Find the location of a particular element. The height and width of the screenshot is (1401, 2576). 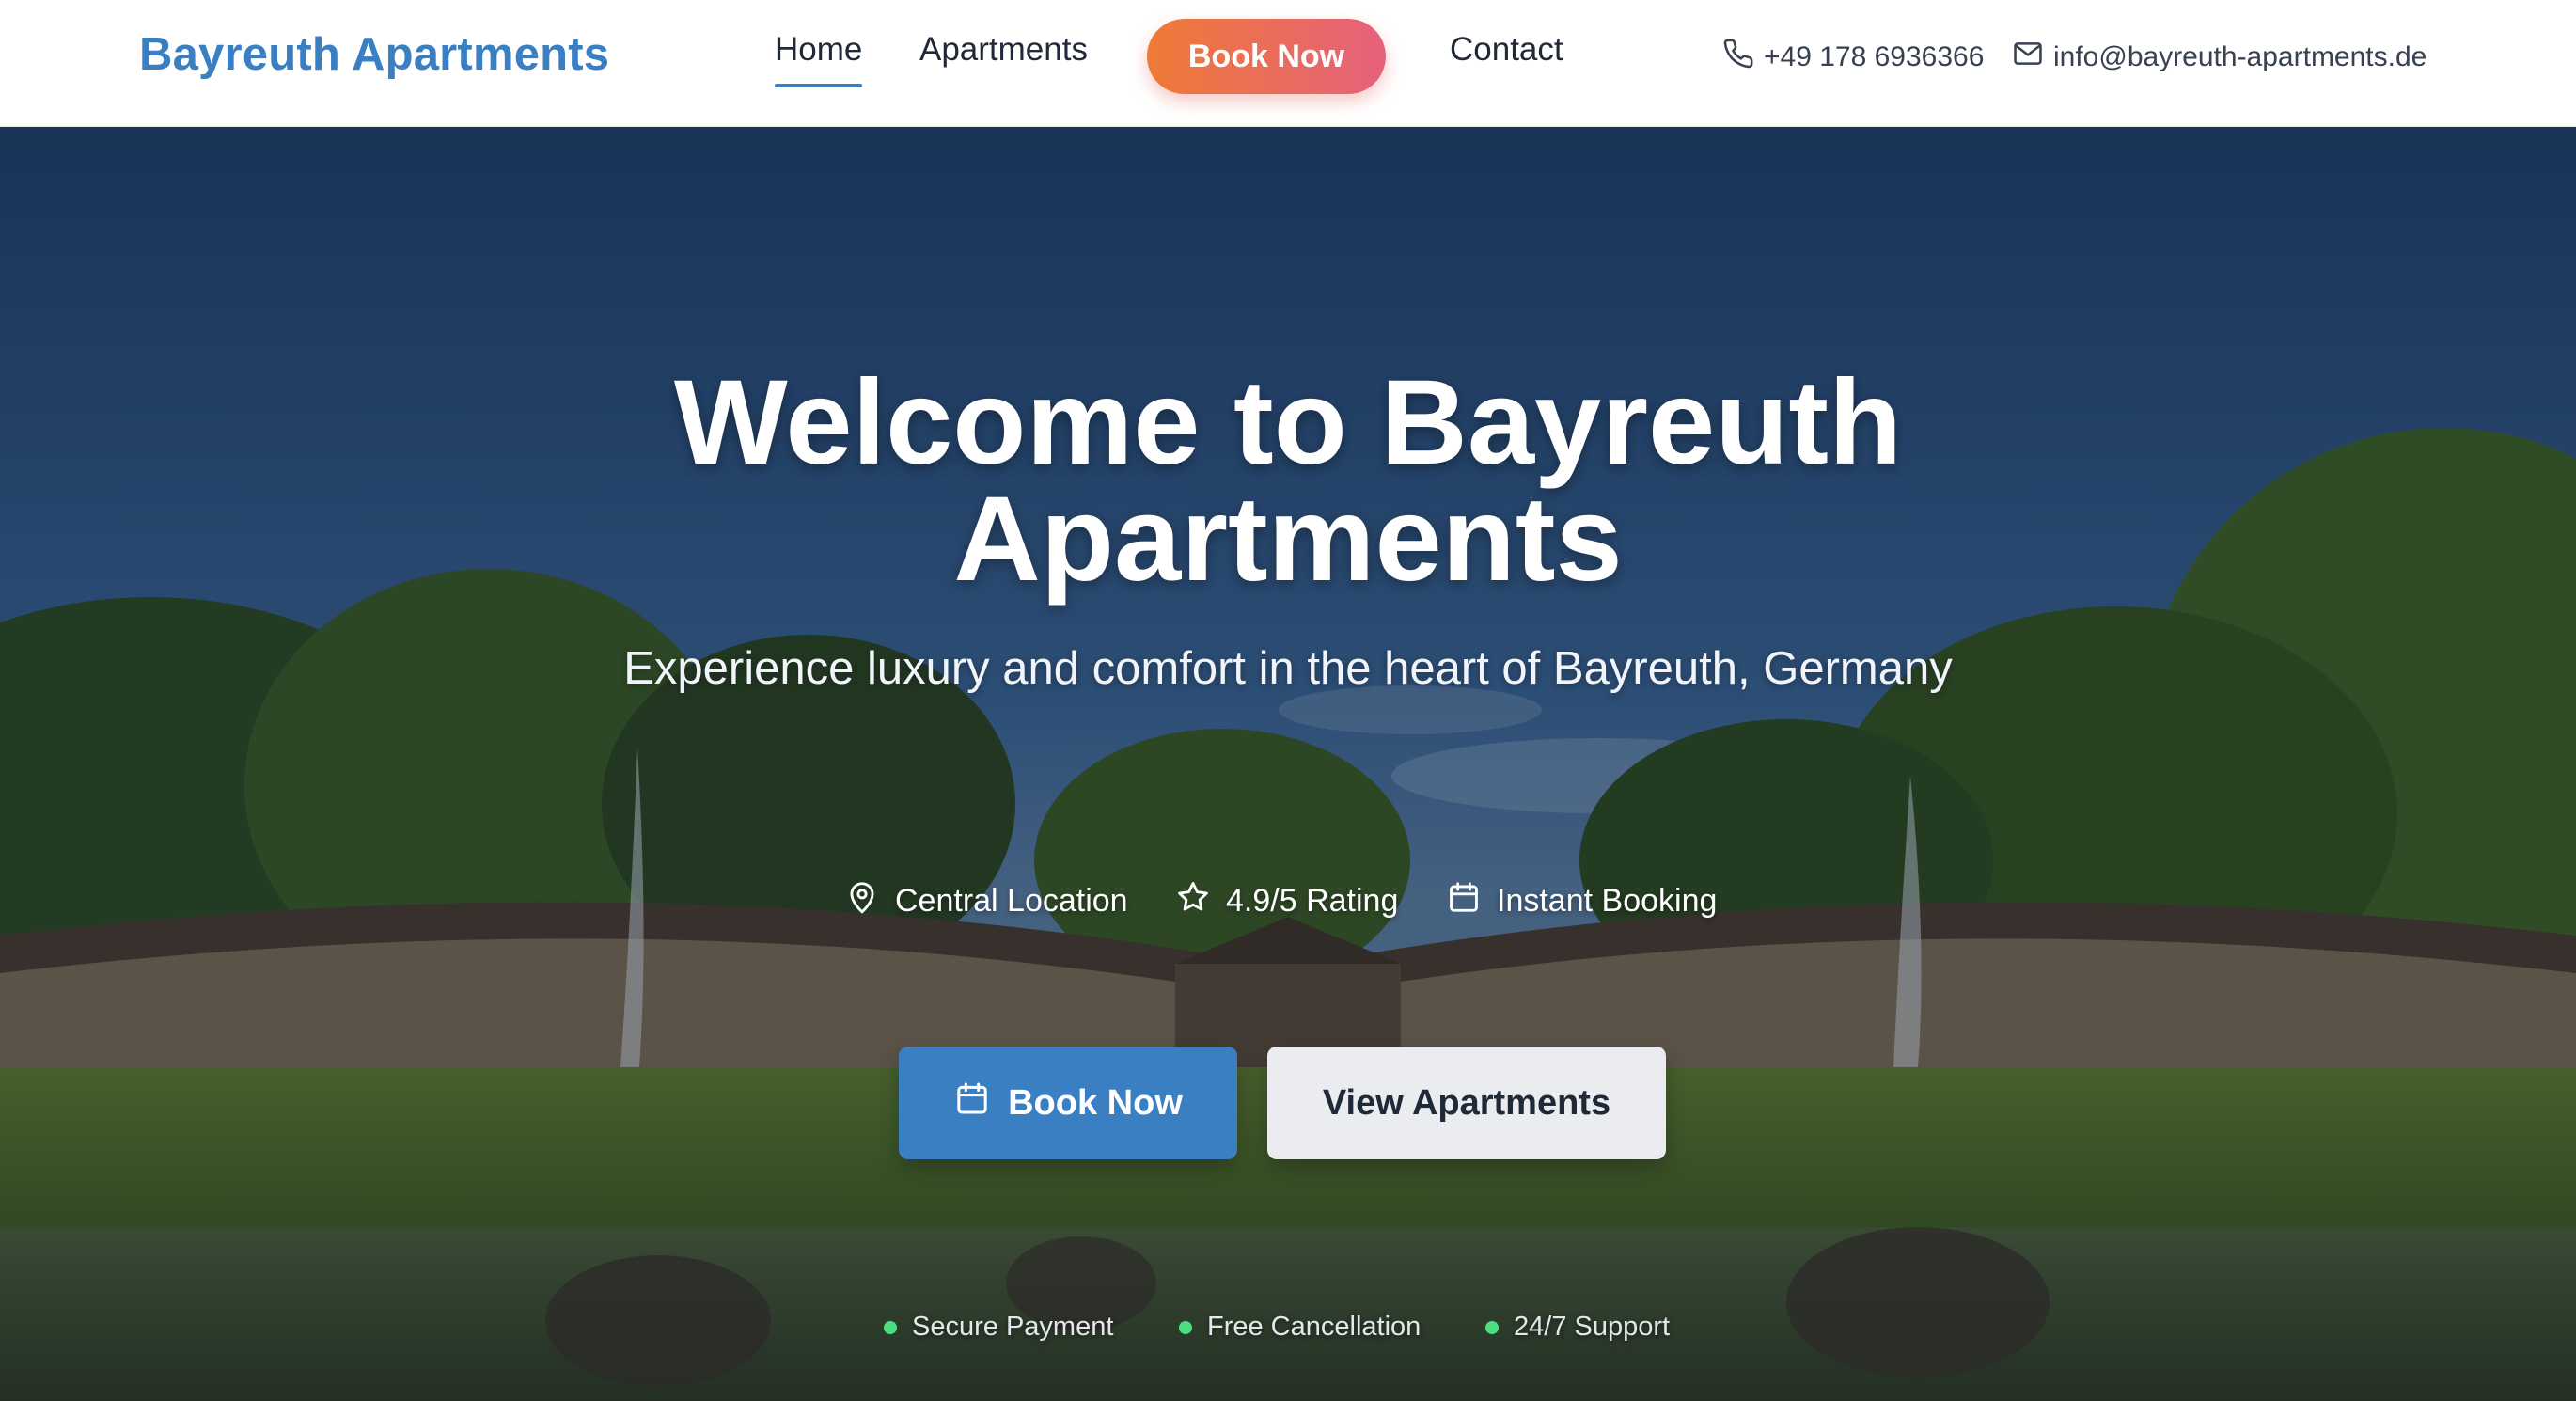

mail-icon is located at coordinates (2028, 58).